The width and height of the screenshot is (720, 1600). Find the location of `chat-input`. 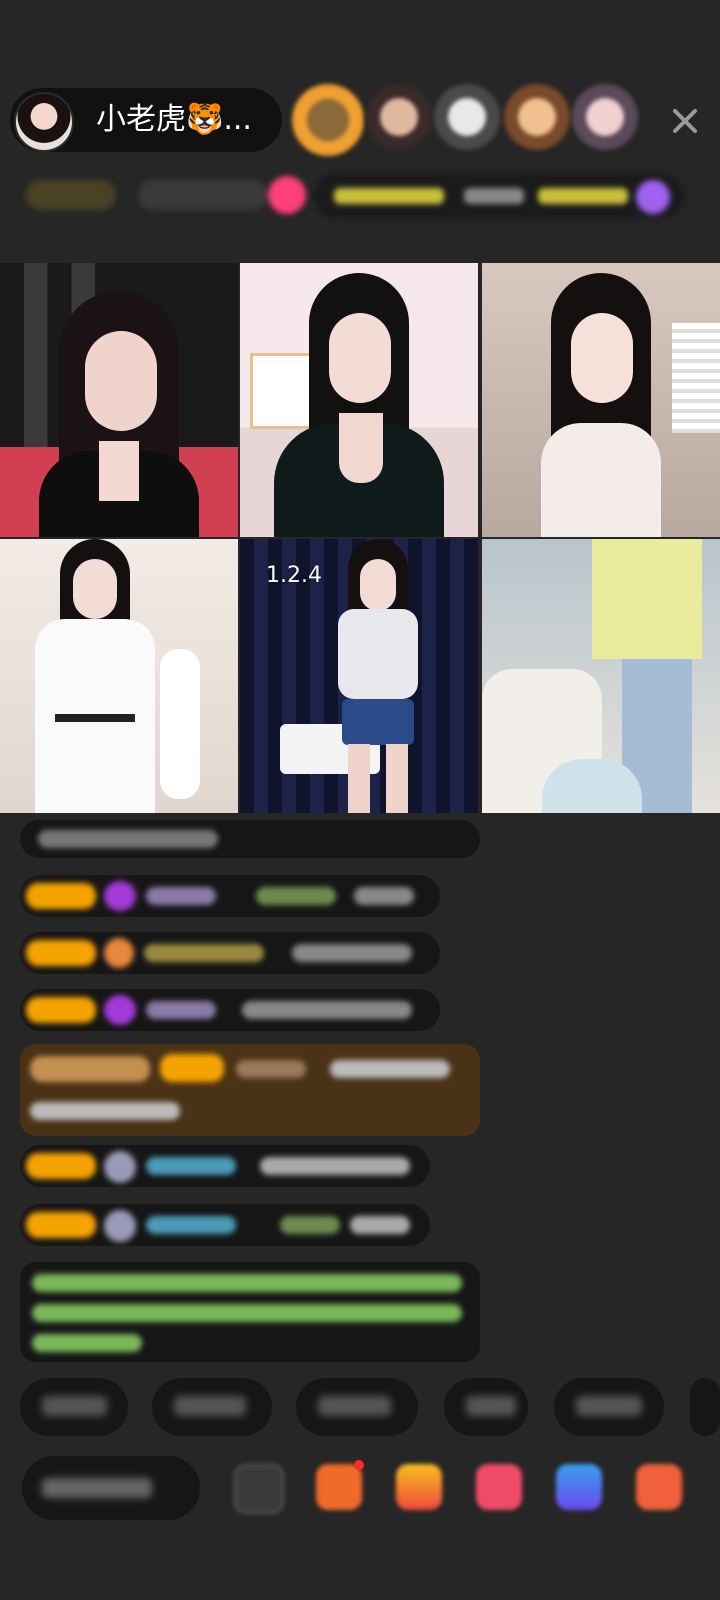

chat-input is located at coordinates (111, 1488).